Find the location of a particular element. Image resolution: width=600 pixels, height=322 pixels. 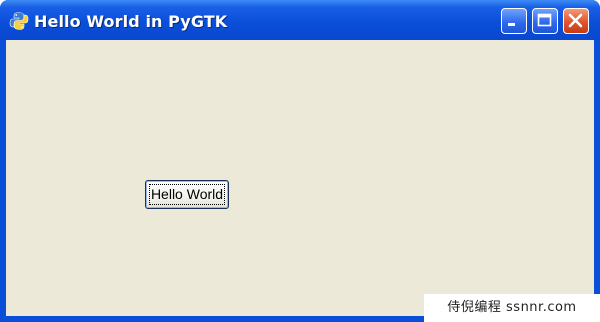

maximize-icon is located at coordinates (544, 20).